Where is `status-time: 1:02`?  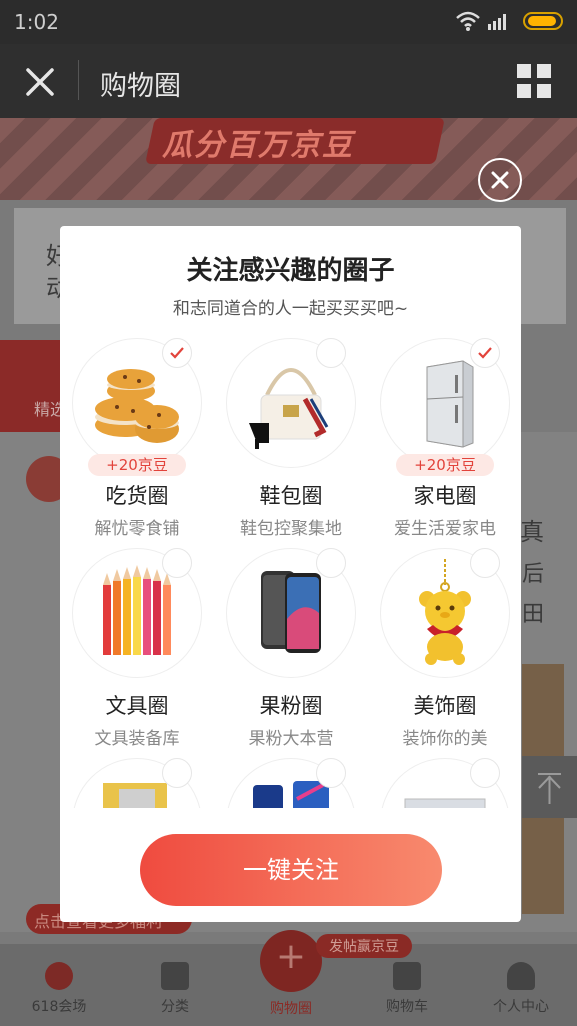 status-time: 1:02 is located at coordinates (36, 22).